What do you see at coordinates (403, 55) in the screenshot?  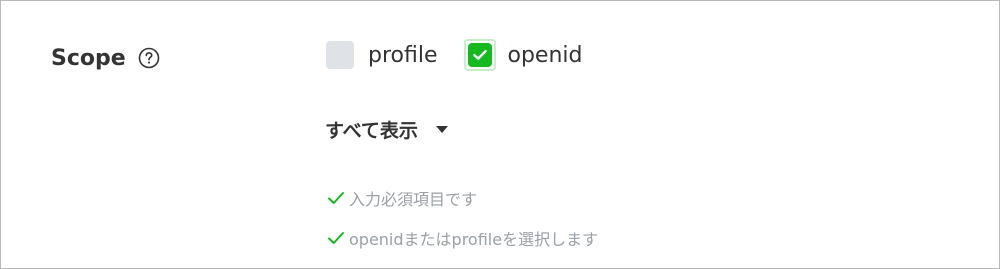 I see `profile-label: profile` at bounding box center [403, 55].